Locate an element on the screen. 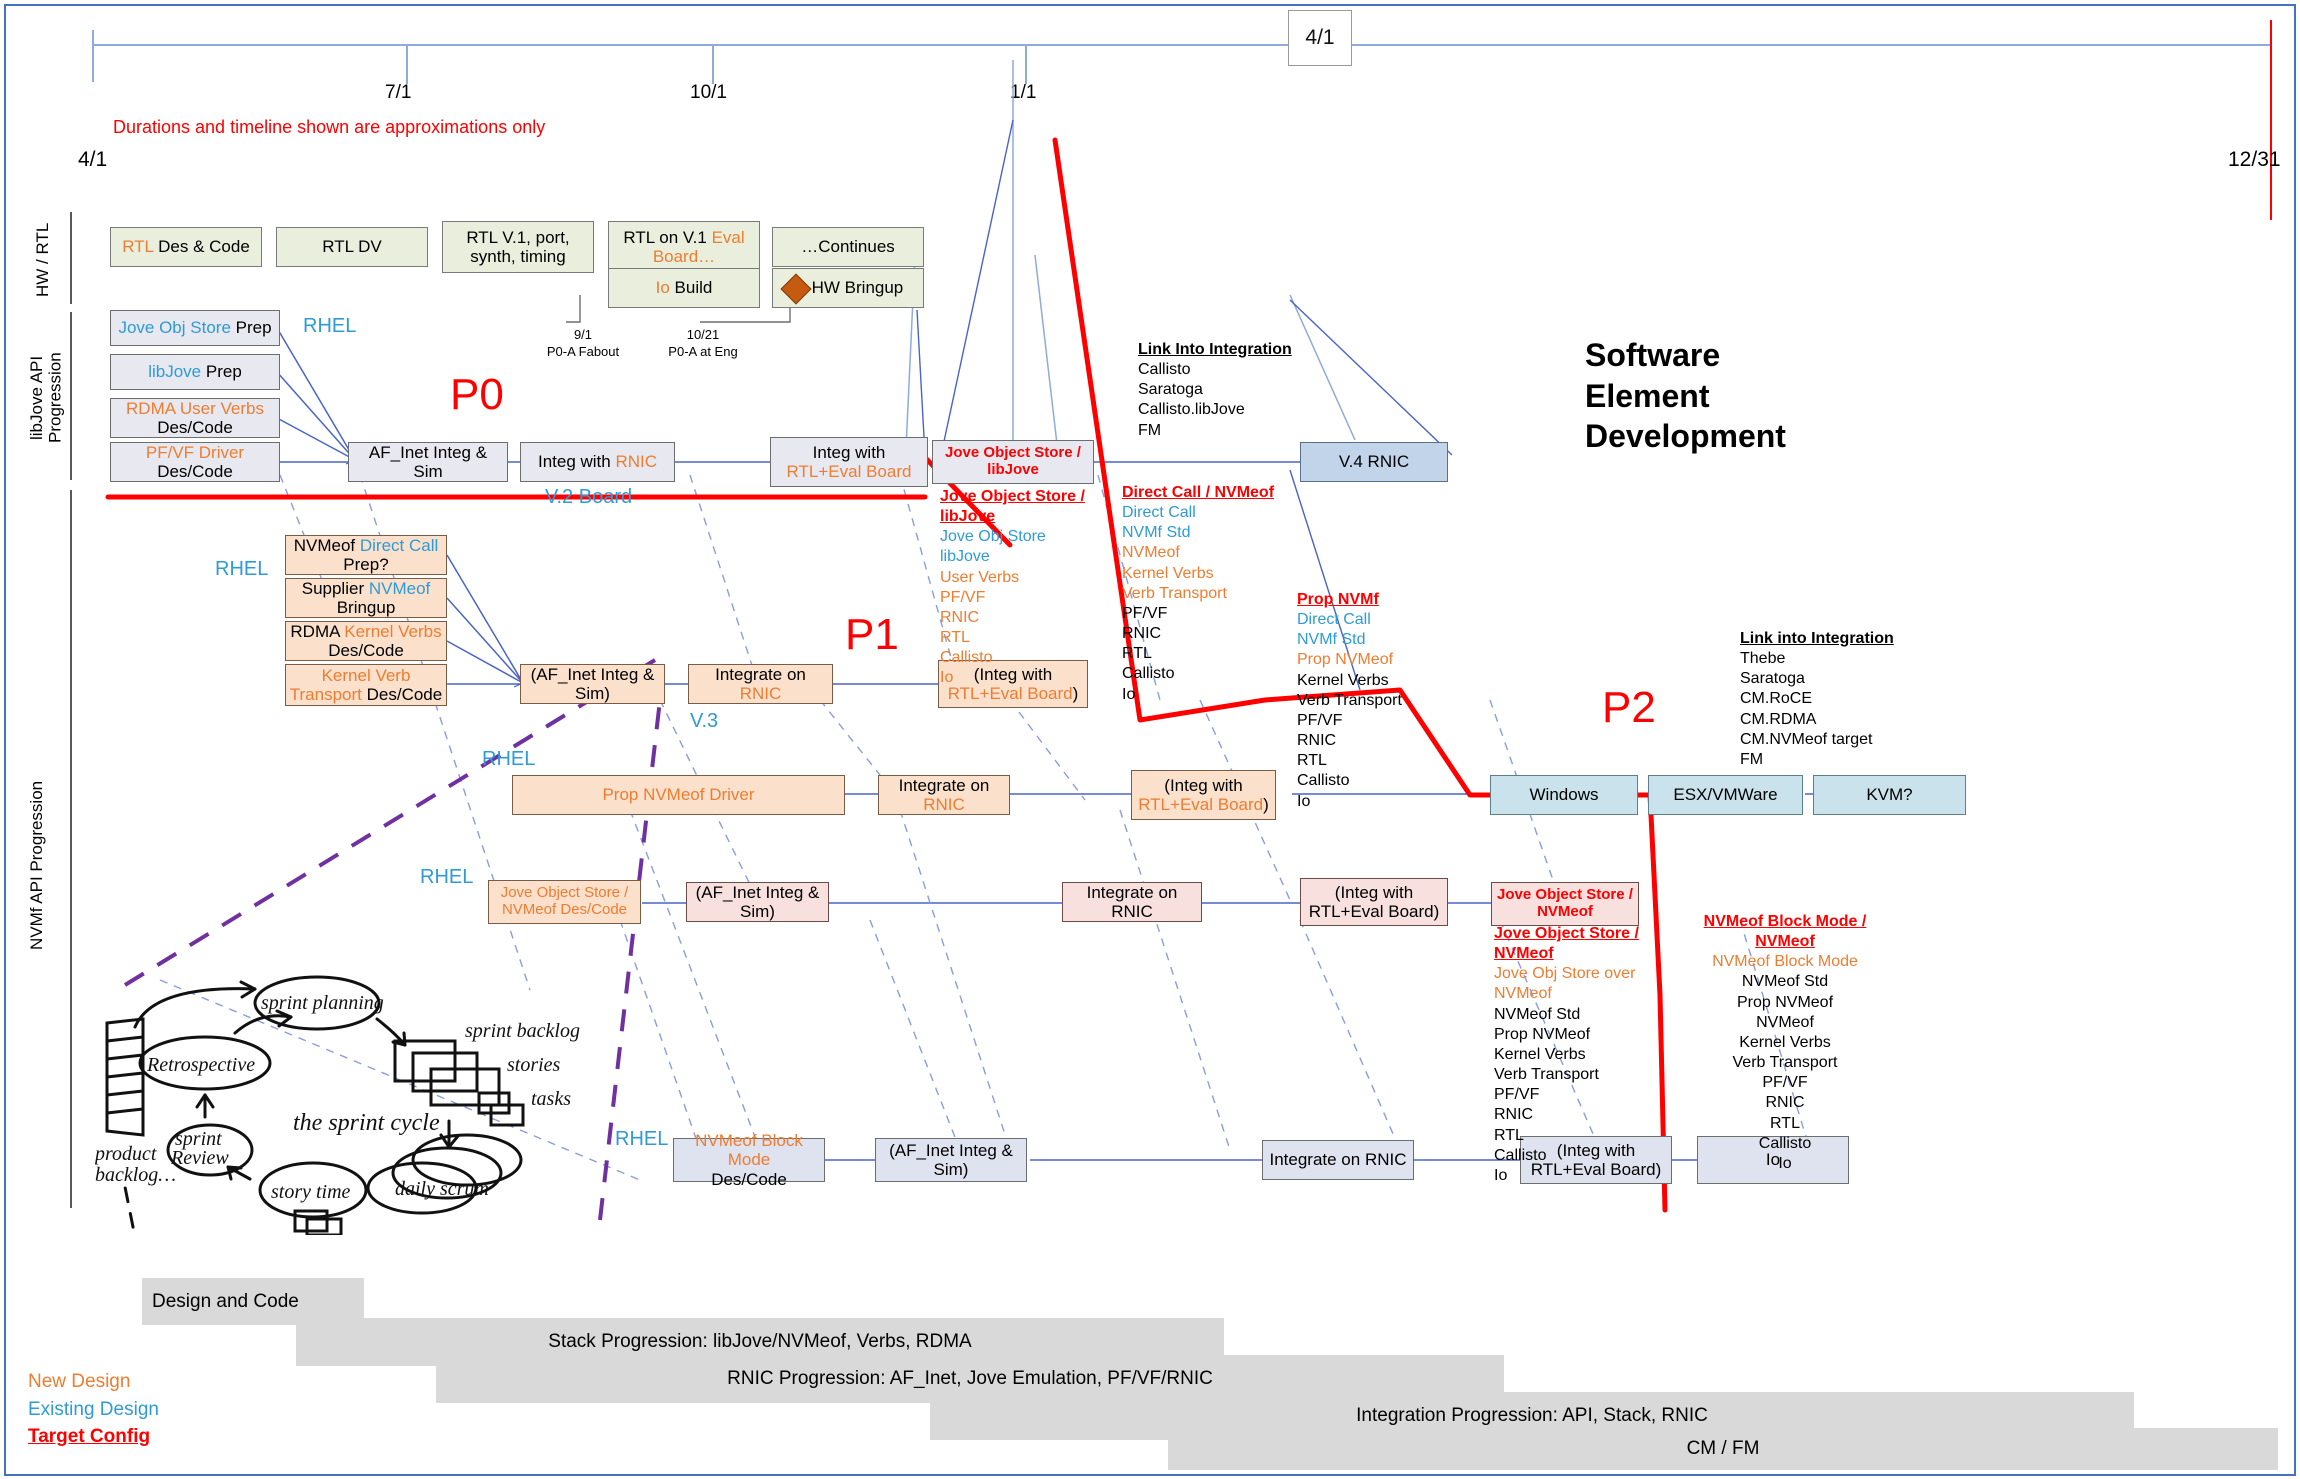 The image size is (2300, 1479). nvmeof-block-mode-stack-item-0: NVMeof Block Mode is located at coordinates (1785, 962).